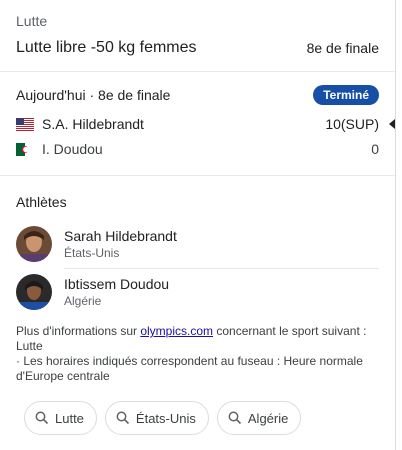 This screenshot has width=402, height=450. I want to click on chip-label: Lutte, so click(69, 418).